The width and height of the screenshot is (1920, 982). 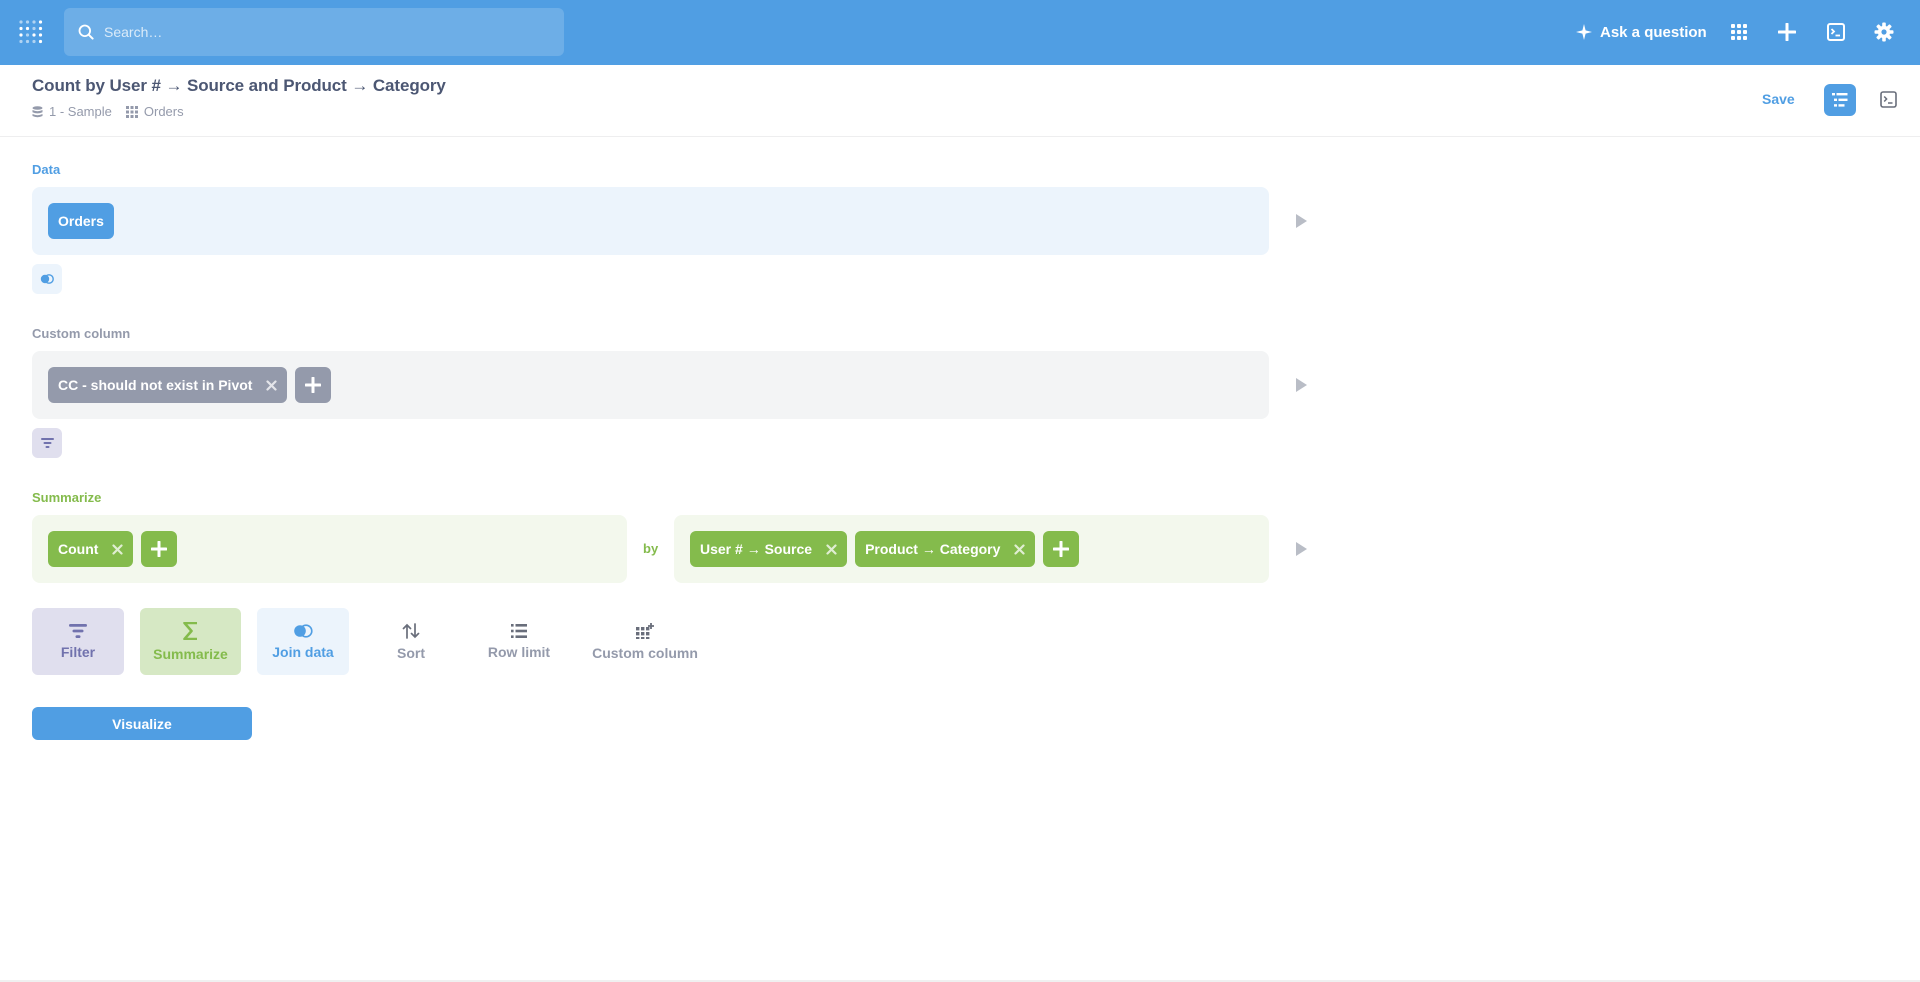 I want to click on row-limit-action-button: Row limit, so click(x=519, y=641).